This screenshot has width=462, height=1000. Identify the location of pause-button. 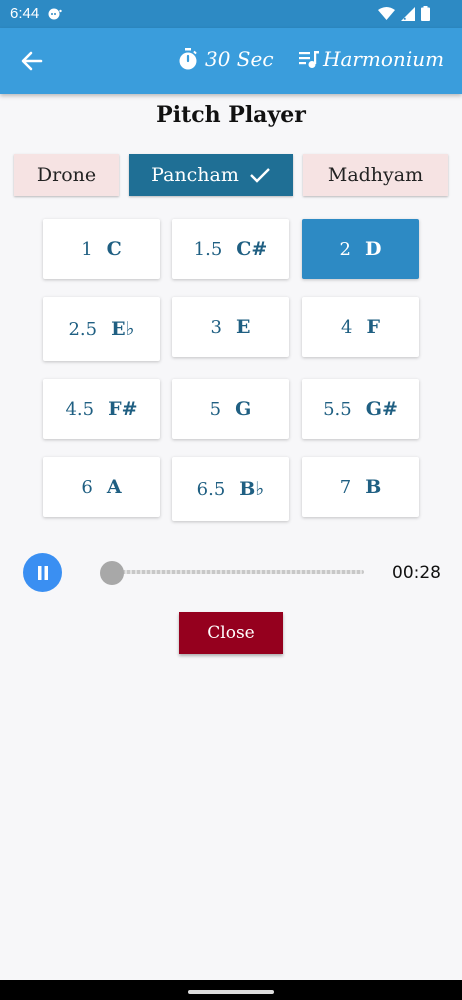
(42, 572).